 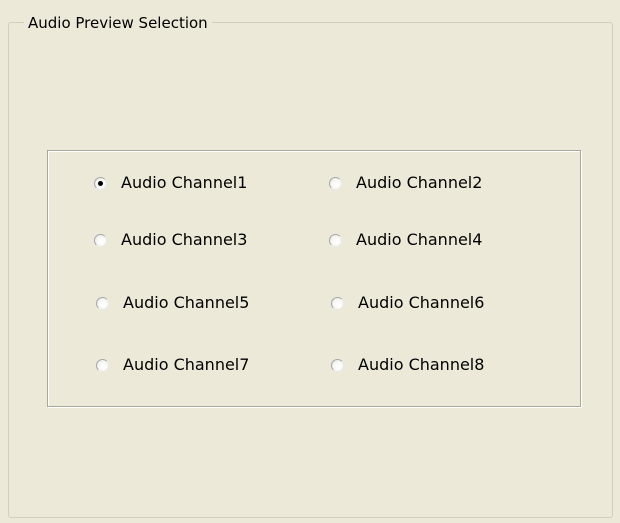 I want to click on radio-selected-dot-icon, so click(x=100, y=183).